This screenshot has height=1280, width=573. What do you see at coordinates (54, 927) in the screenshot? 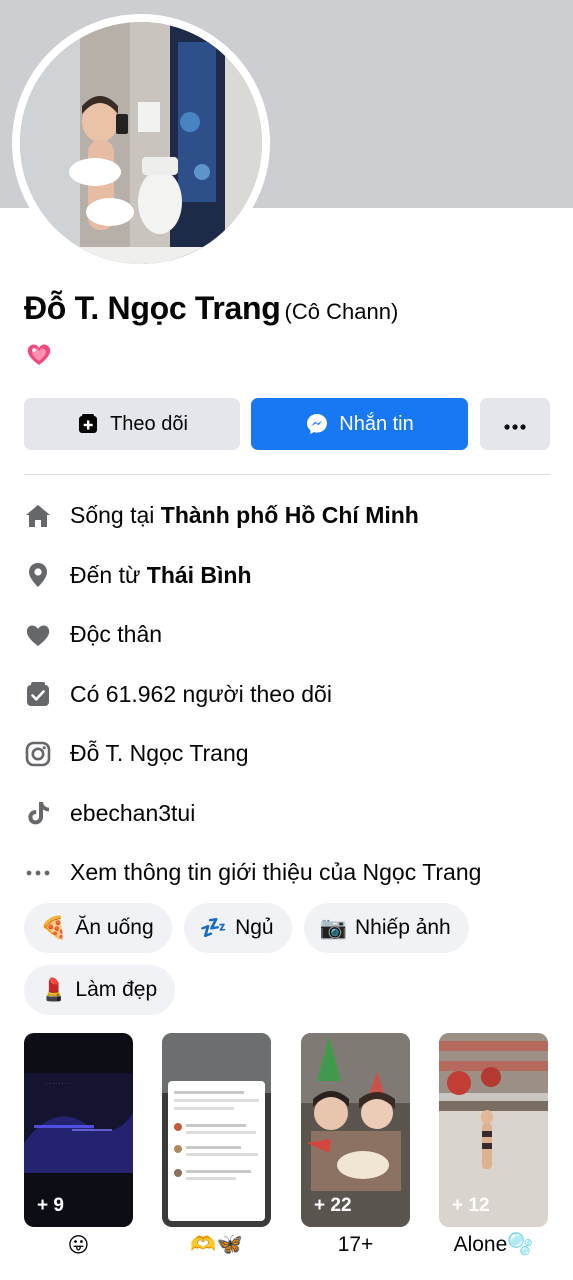
I see `pizza-icon: 🍕` at bounding box center [54, 927].